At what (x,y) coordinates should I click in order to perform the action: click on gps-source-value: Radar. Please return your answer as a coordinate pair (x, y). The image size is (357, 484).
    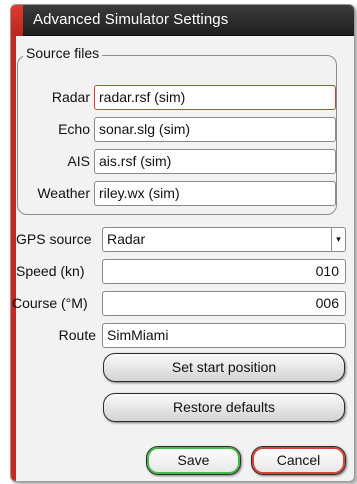
    Looking at the image, I should click on (126, 239).